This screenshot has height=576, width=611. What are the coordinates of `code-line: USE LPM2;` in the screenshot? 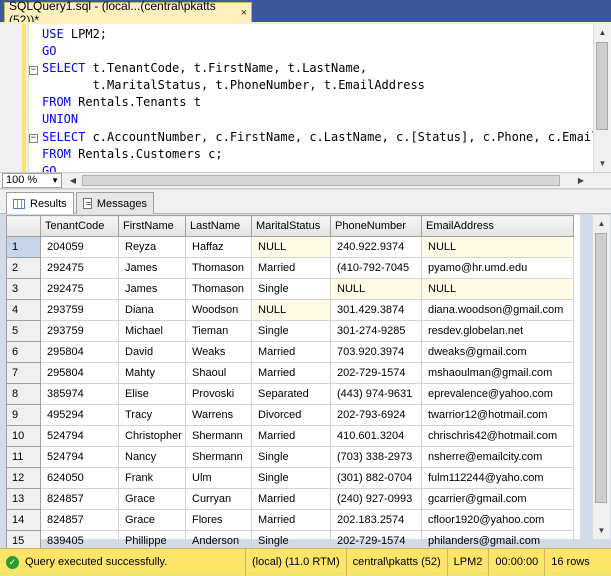 It's located at (320, 34).